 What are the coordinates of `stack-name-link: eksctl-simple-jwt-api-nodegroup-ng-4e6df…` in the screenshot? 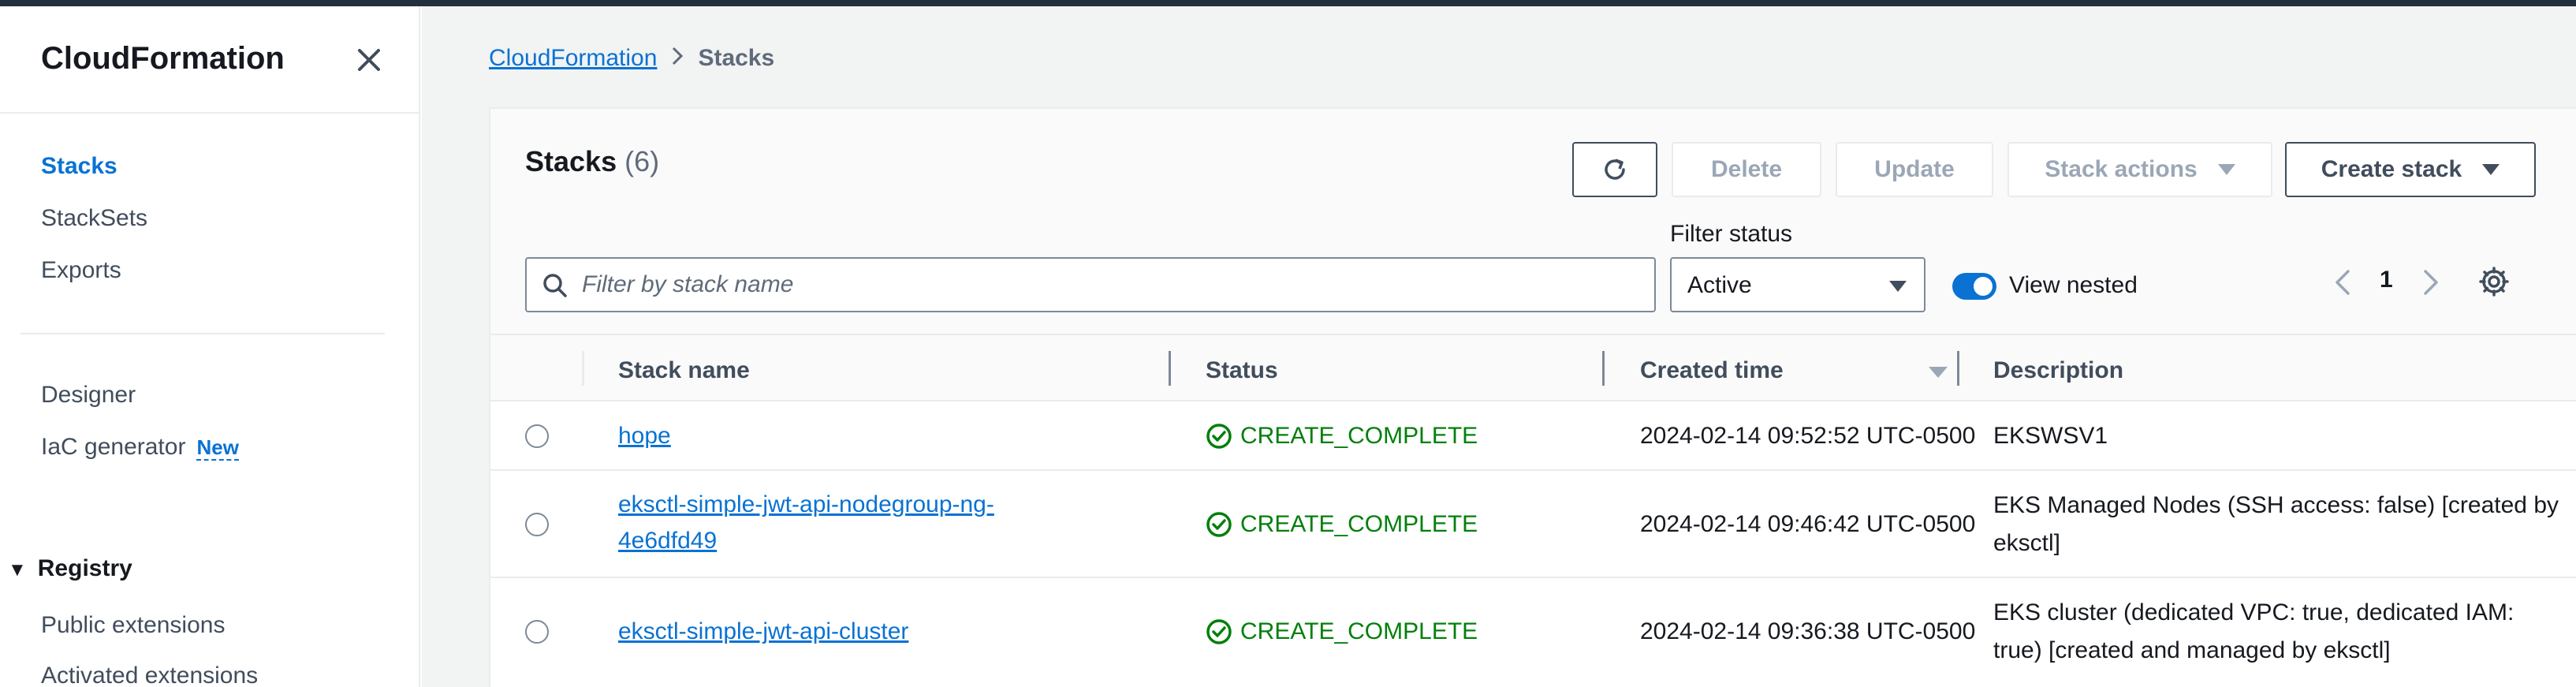 It's located at (839, 523).